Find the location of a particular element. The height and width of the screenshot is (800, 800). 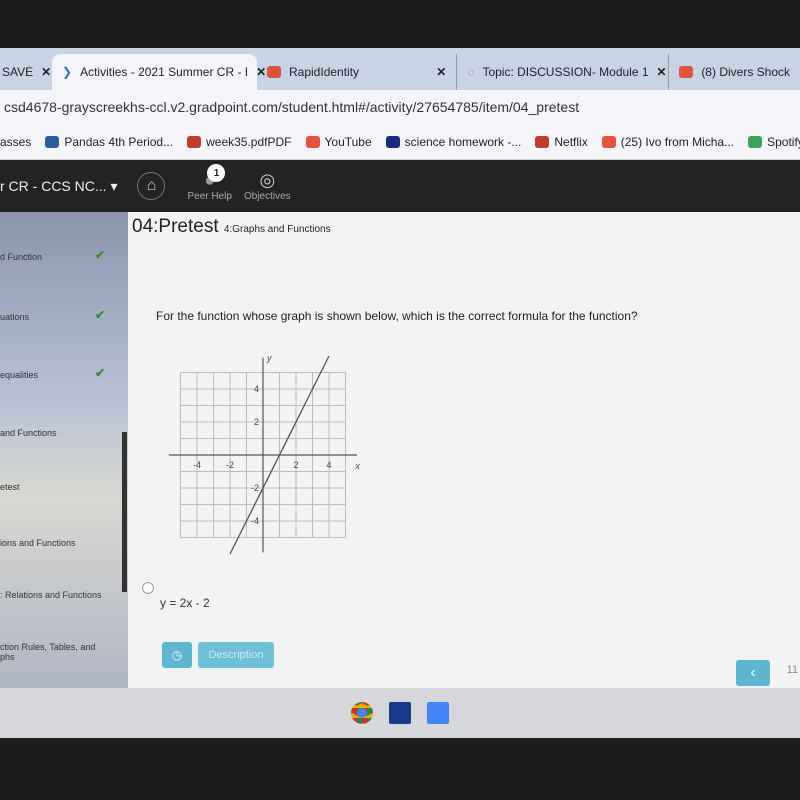

sidebar-item-label: ction Rules, Tables, and is located at coordinates (48, 647).